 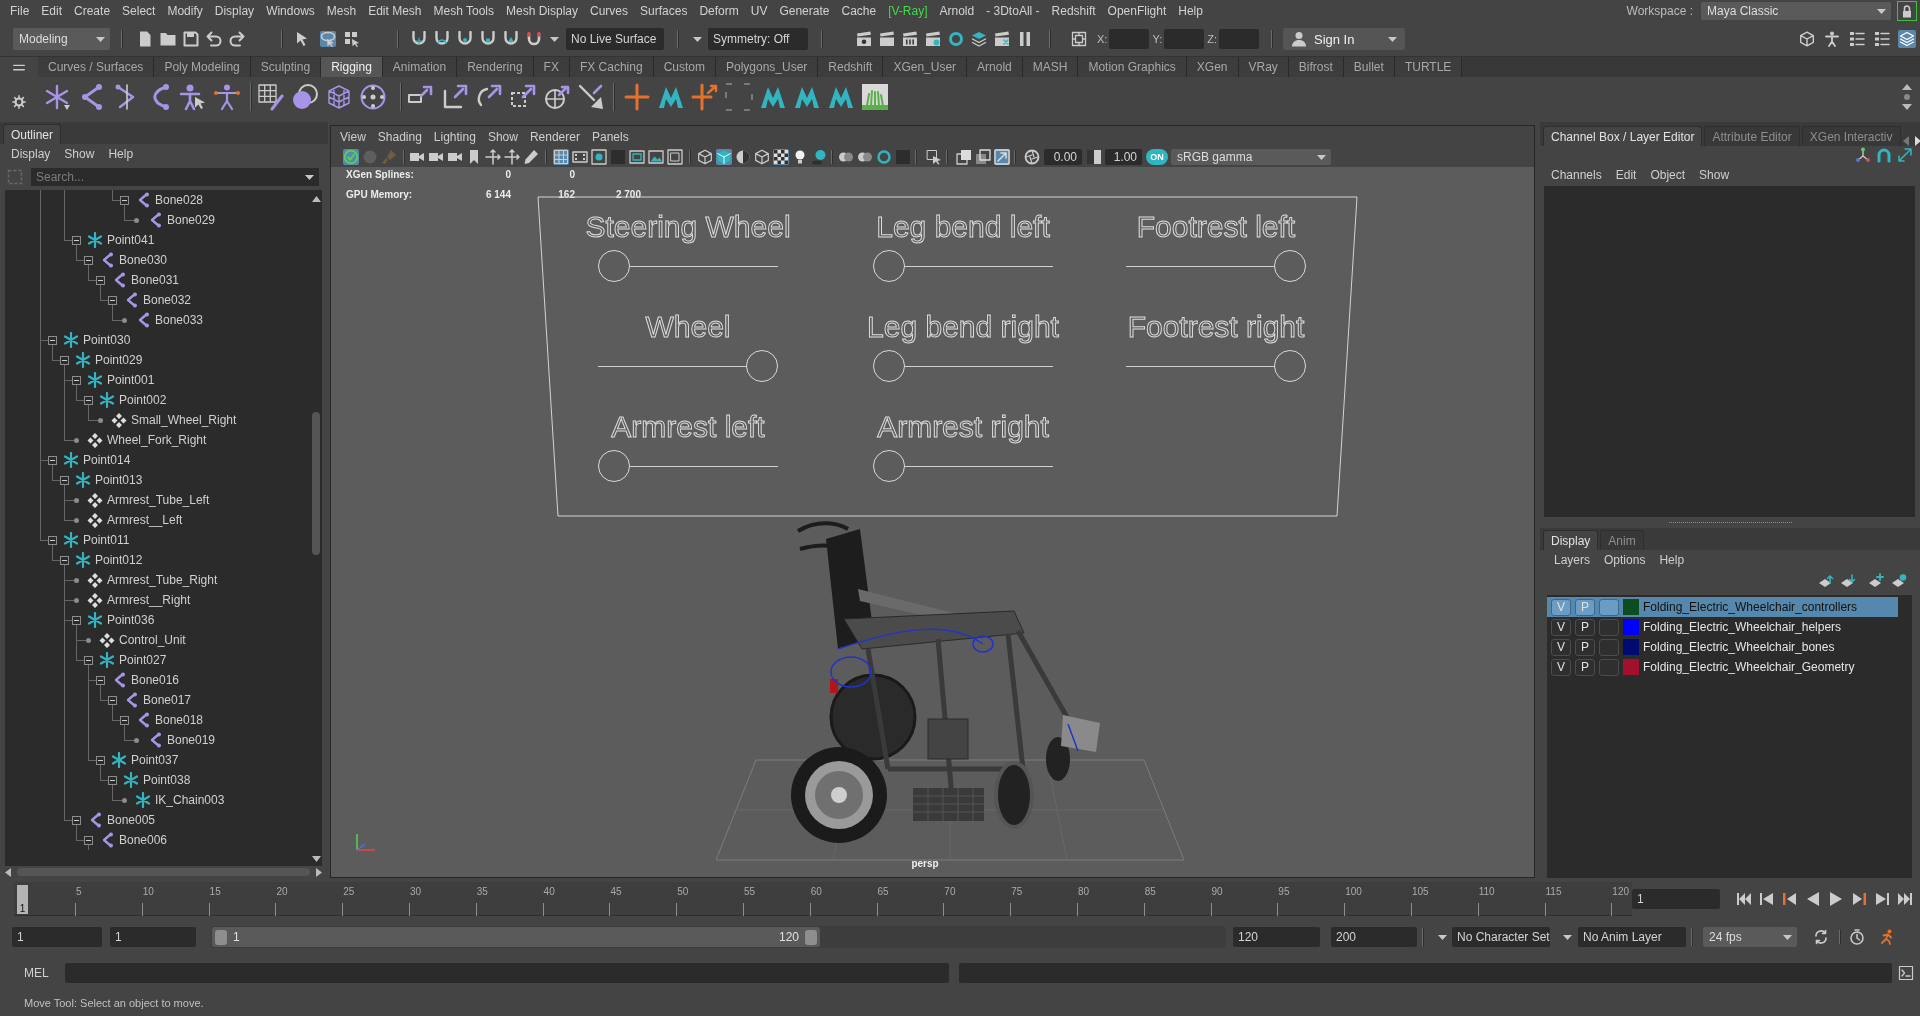 What do you see at coordinates (1722, 607) in the screenshot?
I see `layer-row: V P Folding_Electric_Wheelchair_controllers` at bounding box center [1722, 607].